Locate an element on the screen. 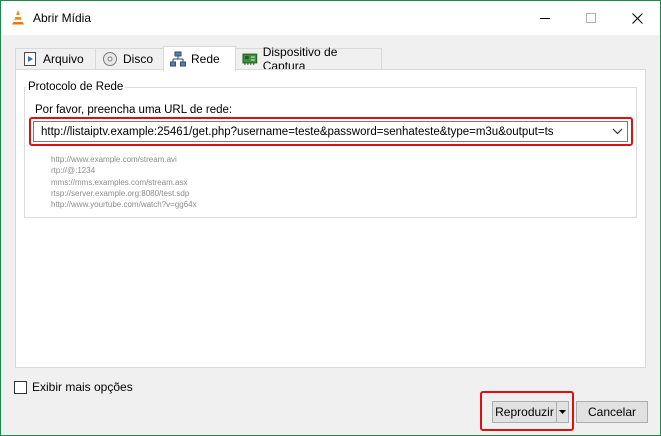  url-combobox is located at coordinates (330, 131).